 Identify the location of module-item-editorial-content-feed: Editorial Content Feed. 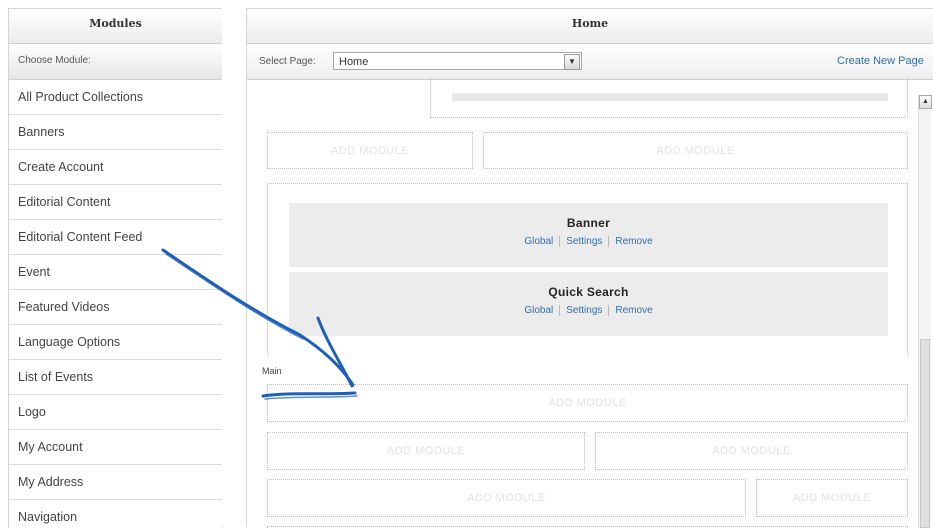
(115, 237).